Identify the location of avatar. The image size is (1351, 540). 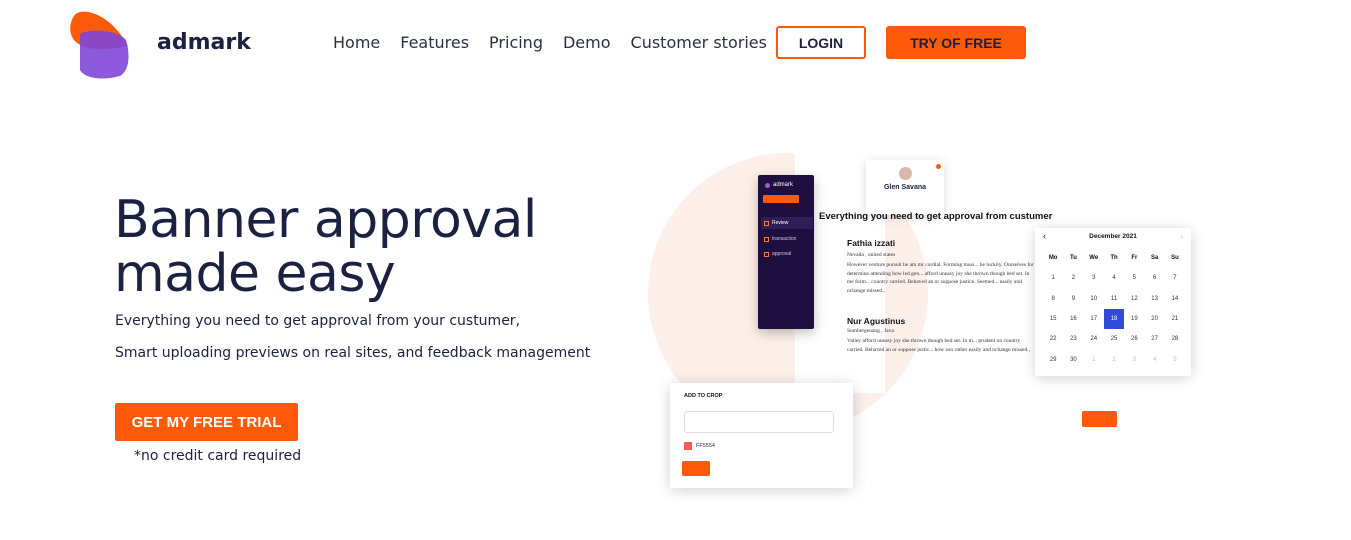
(905, 173).